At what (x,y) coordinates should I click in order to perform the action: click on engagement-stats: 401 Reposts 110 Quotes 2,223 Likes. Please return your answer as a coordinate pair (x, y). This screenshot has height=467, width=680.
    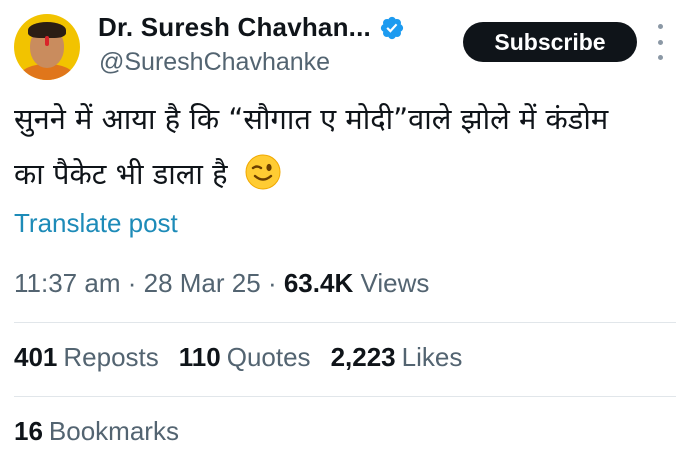
    Looking at the image, I should click on (238, 357).